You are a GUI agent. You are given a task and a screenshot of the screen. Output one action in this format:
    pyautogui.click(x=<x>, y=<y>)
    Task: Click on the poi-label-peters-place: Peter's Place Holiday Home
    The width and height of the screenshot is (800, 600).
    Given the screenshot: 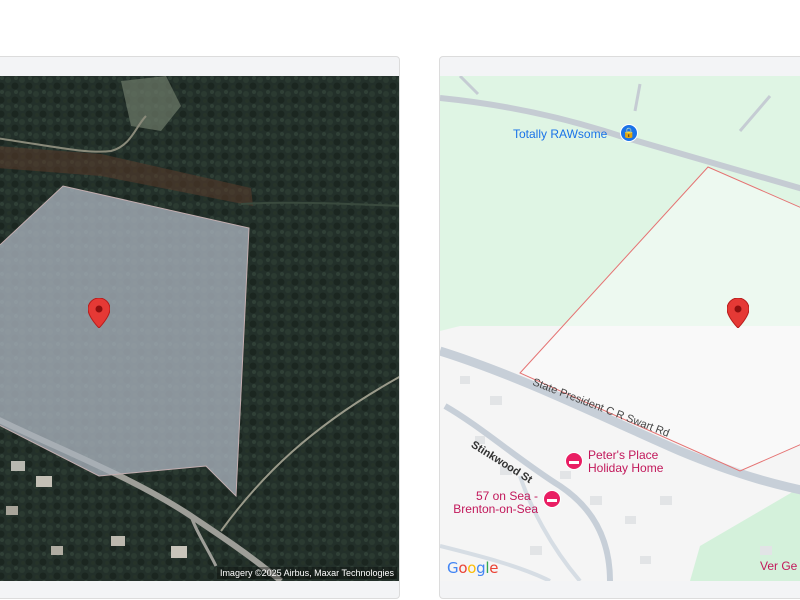 What is the action you would take?
    pyautogui.click(x=625, y=462)
    